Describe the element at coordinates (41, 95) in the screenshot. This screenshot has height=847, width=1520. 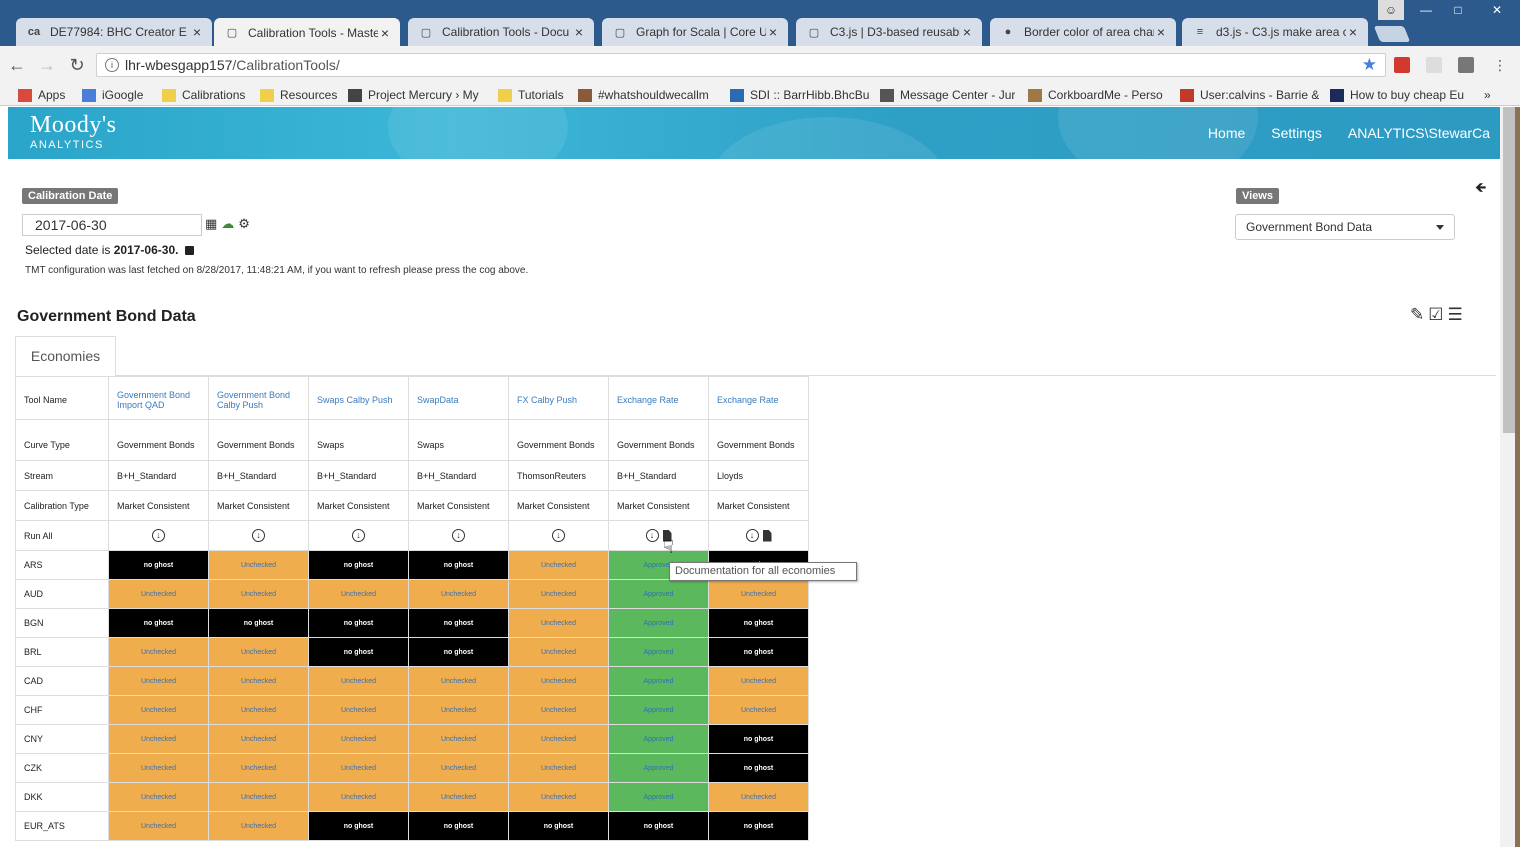
I see `bookmark-item: Apps` at that location.